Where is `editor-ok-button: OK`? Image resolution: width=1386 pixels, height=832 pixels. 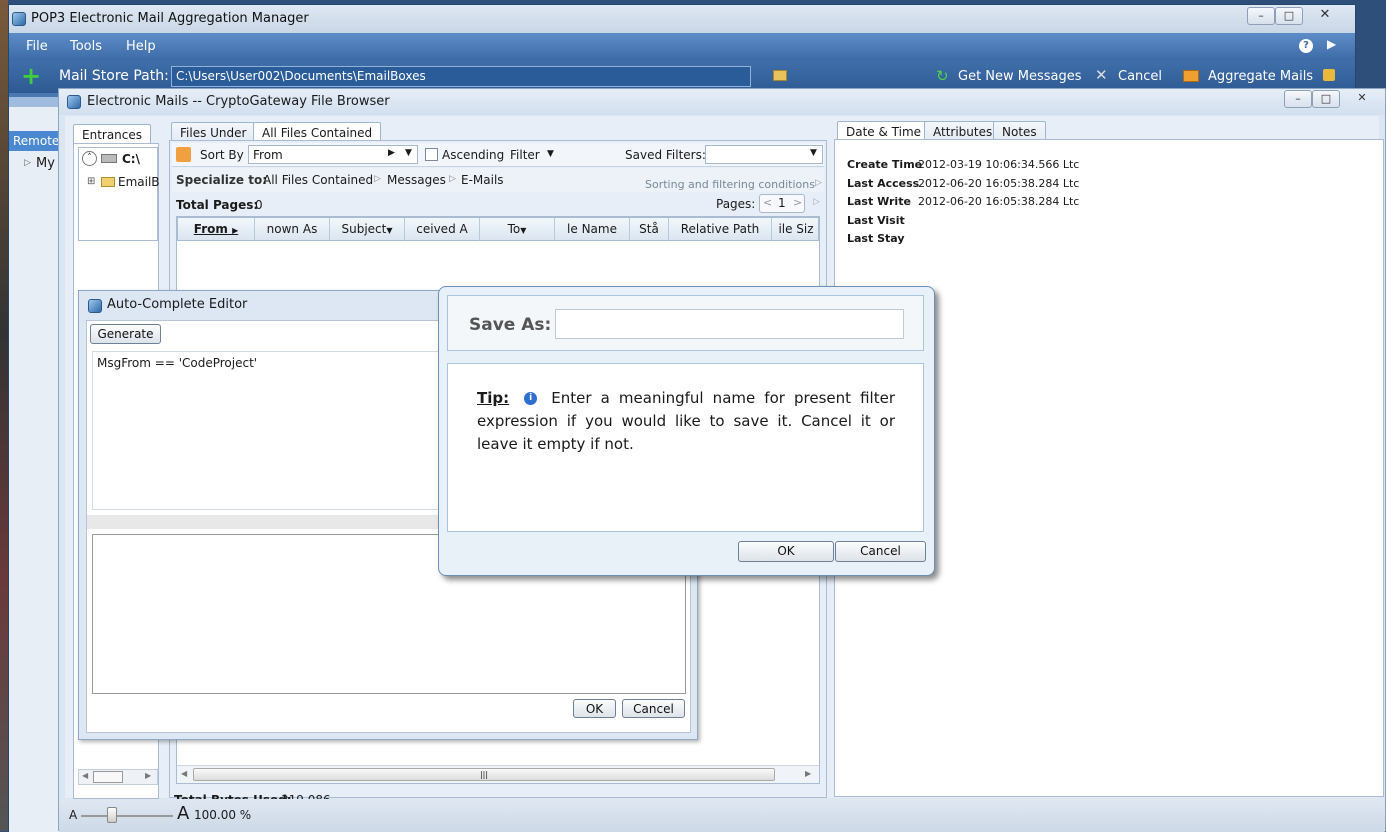
editor-ok-button: OK is located at coordinates (594, 708).